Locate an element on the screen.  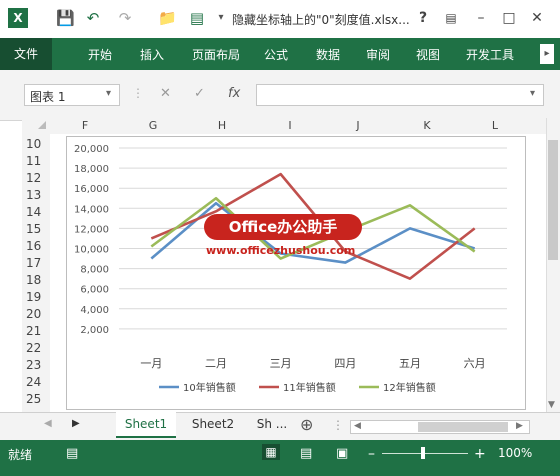
column-header: L is located at coordinates (495, 126).